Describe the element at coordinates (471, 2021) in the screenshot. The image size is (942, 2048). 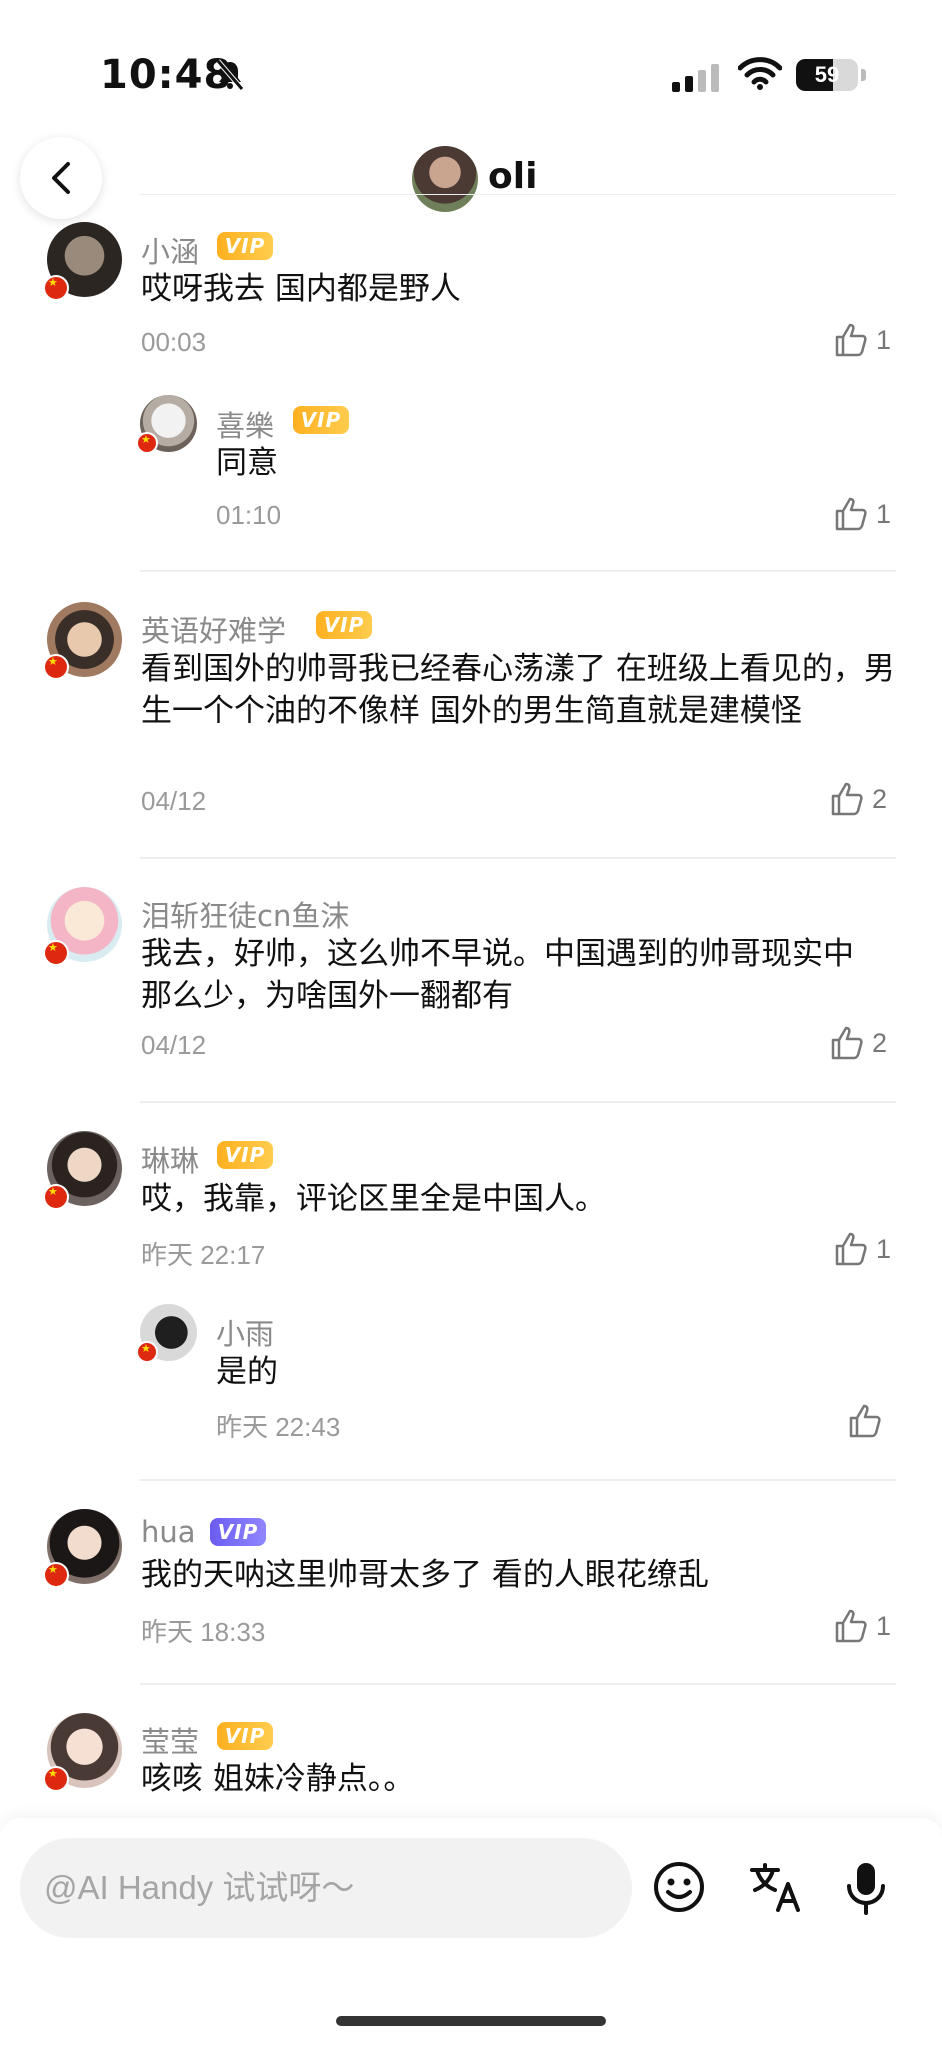
I see `home-indicator` at that location.